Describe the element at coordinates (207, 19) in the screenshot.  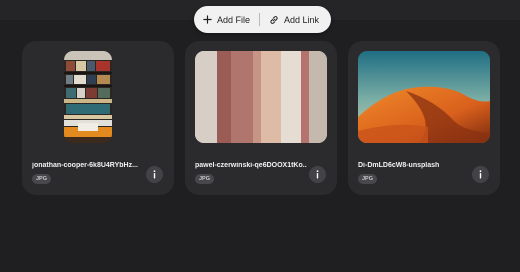
I see `plus-icon` at that location.